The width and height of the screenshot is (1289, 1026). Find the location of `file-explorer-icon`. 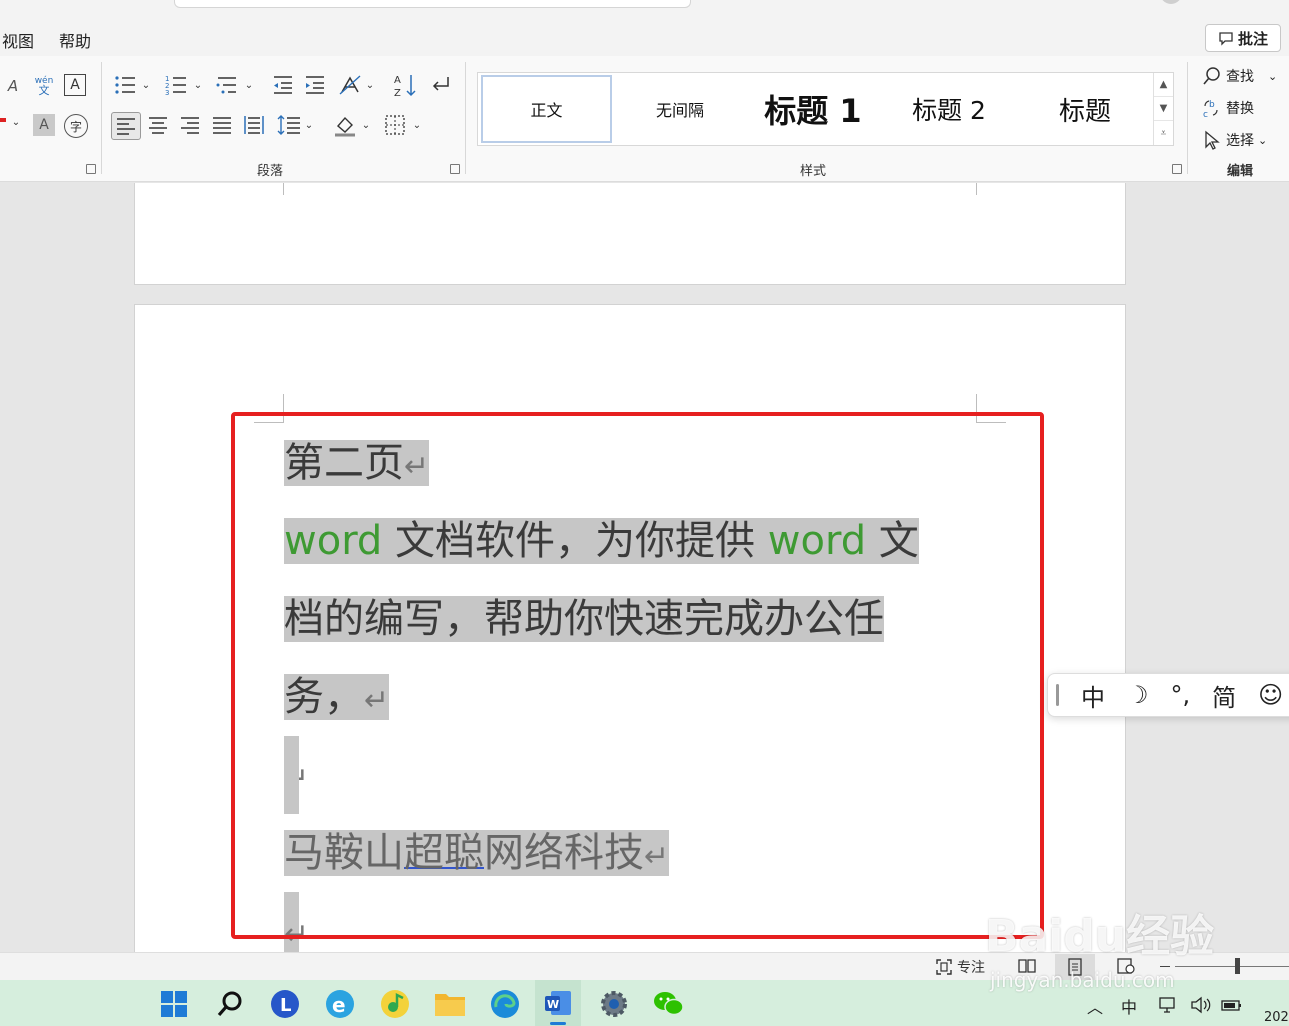

file-explorer-icon is located at coordinates (450, 1004).